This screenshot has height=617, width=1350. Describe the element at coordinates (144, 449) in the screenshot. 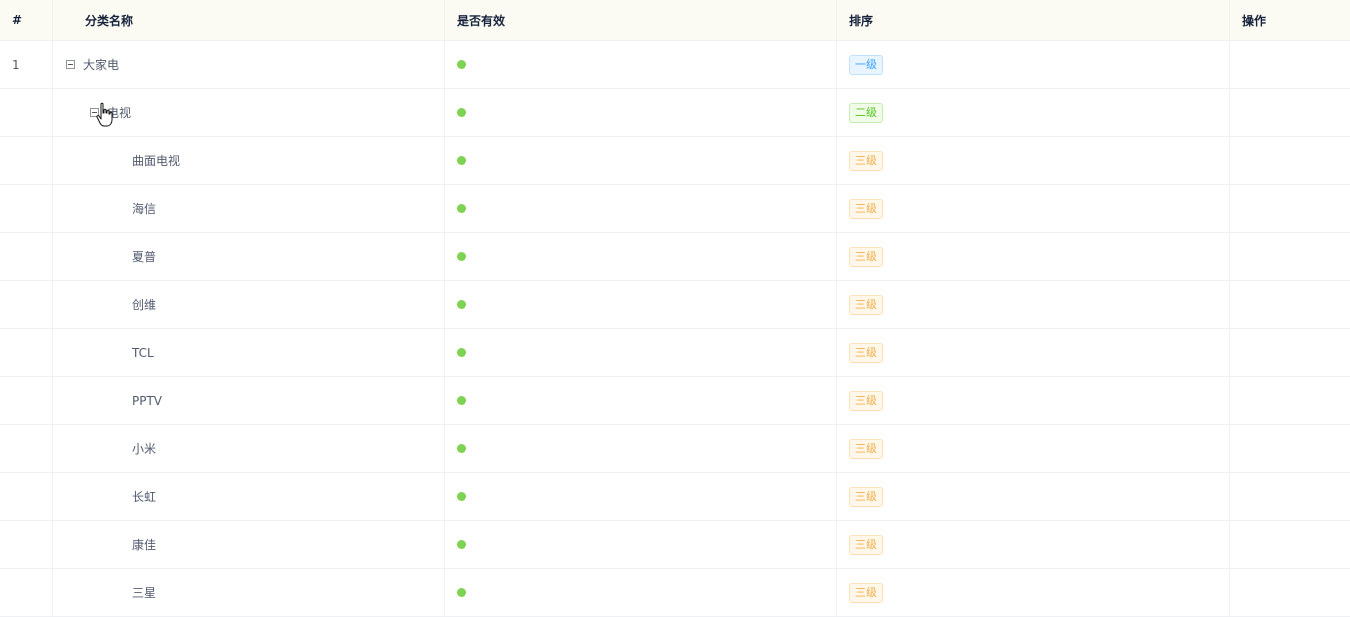

I see `category-name: 小米` at that location.